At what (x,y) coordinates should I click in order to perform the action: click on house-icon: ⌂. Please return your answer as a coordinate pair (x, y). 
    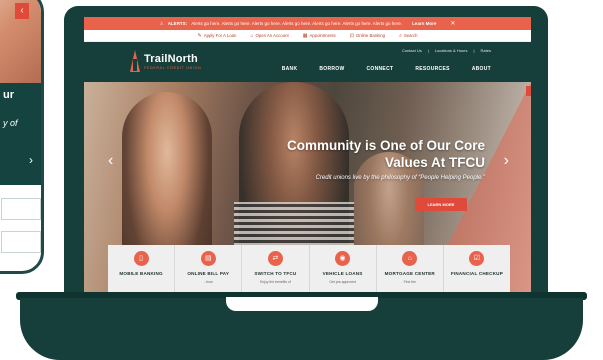
    Looking at the image, I should click on (410, 258).